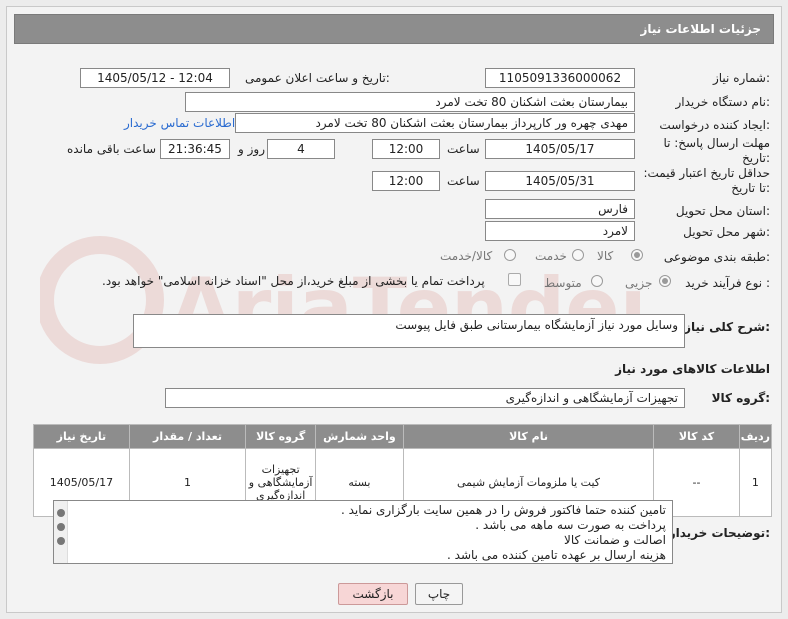 The image size is (788, 619). What do you see at coordinates (560, 78) in the screenshot?
I see `need-number-field: 1105091336000062` at bounding box center [560, 78].